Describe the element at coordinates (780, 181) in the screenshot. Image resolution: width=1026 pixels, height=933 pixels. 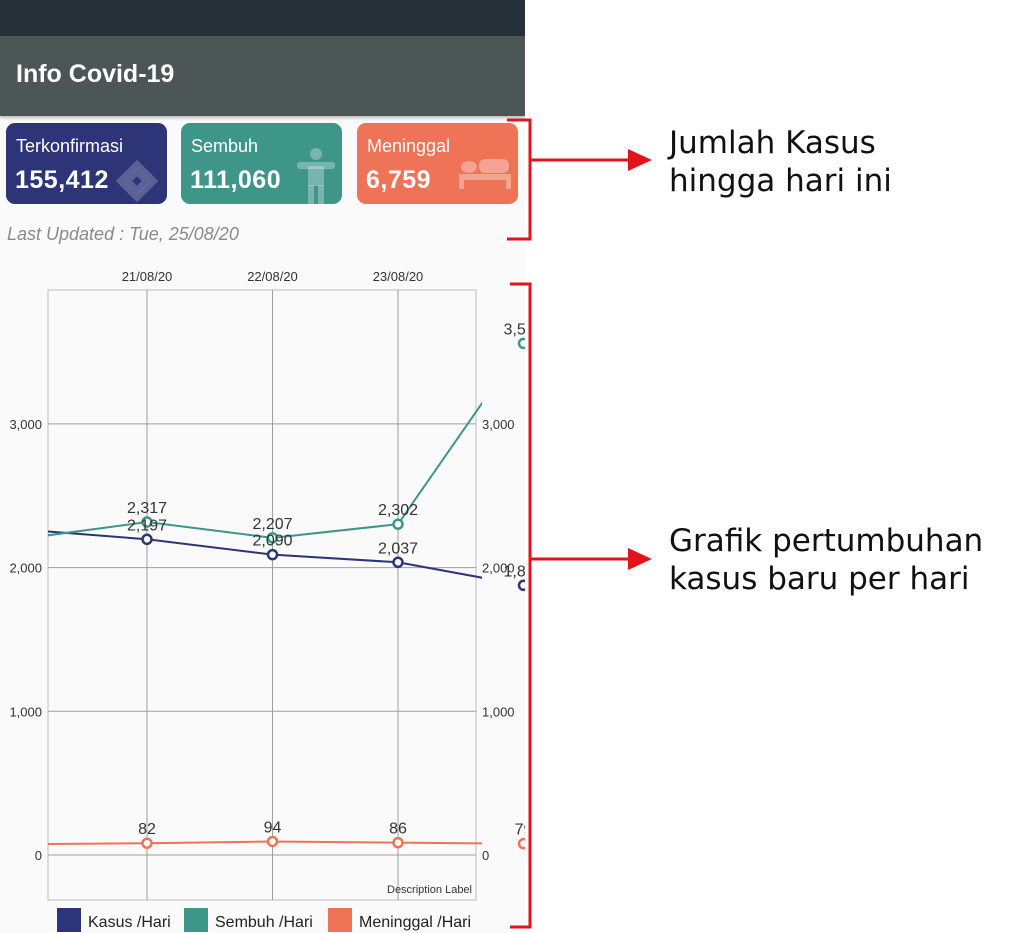
I see `summary-annotation-line2: hingga hari ini` at that location.